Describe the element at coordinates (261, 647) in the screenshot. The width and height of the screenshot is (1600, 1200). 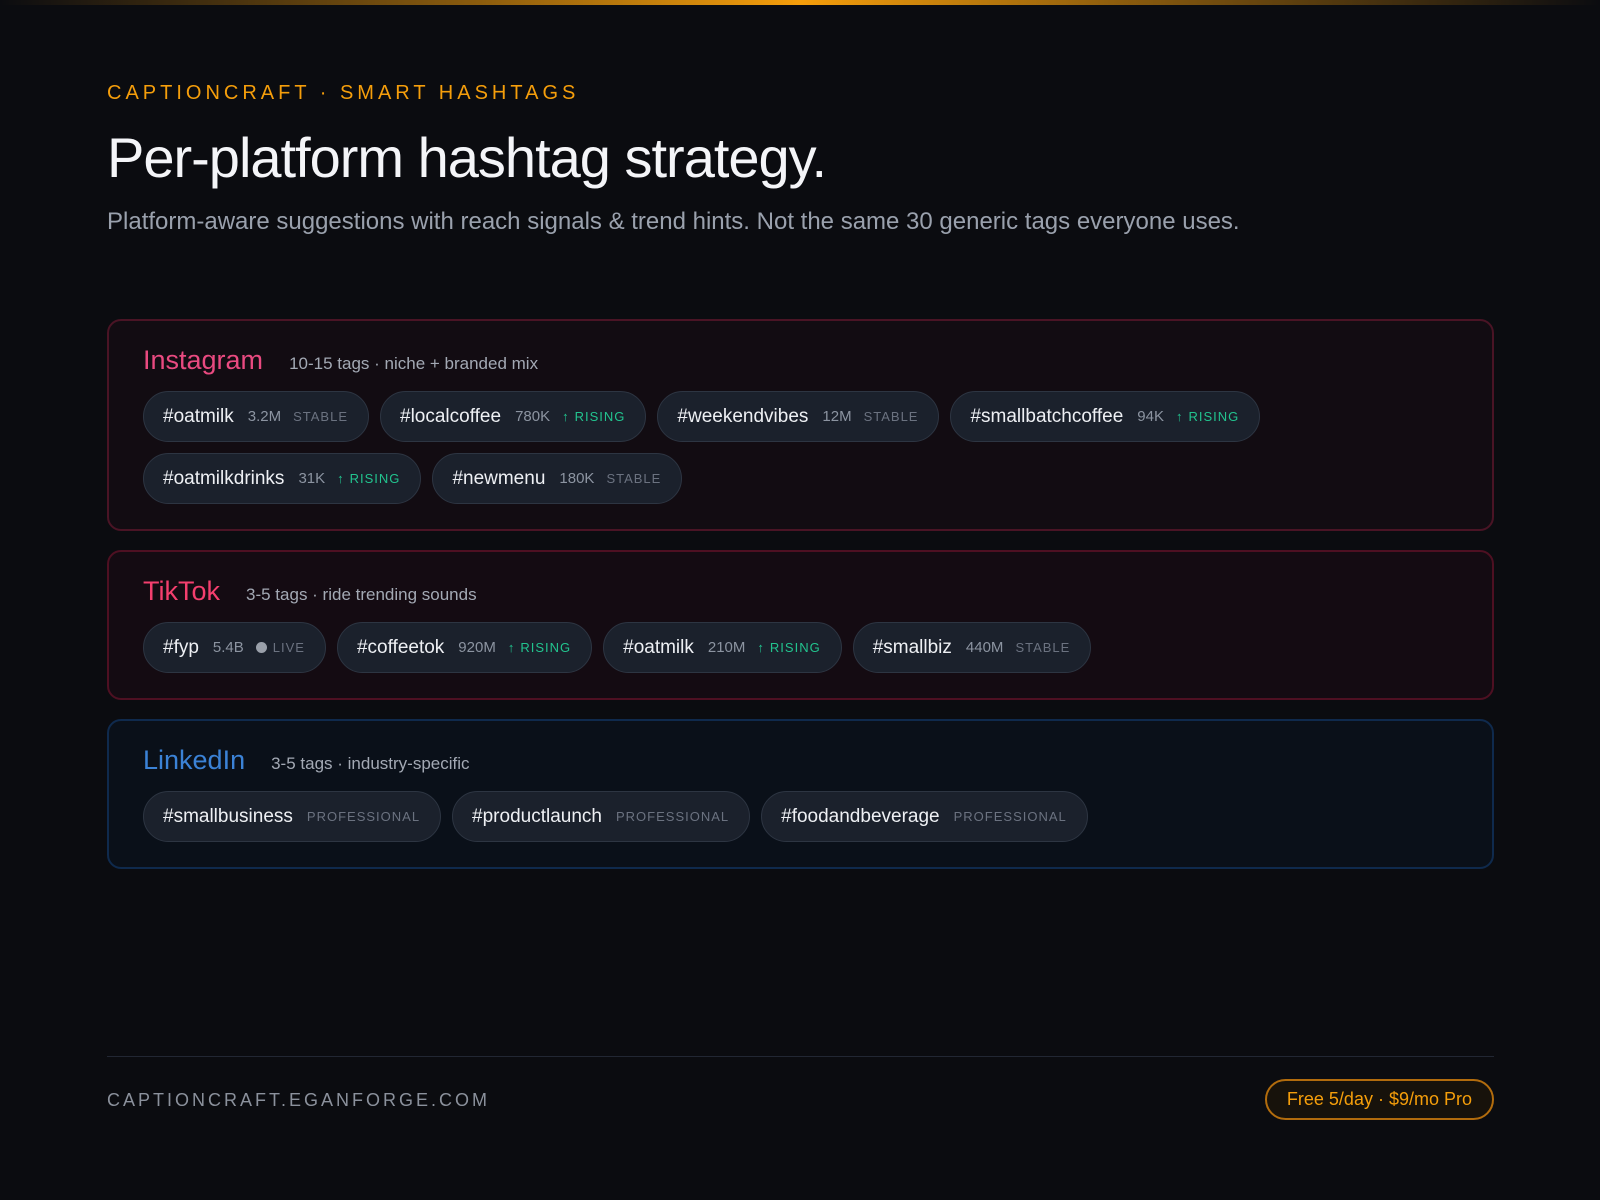
I see `live-dot-icon` at that location.